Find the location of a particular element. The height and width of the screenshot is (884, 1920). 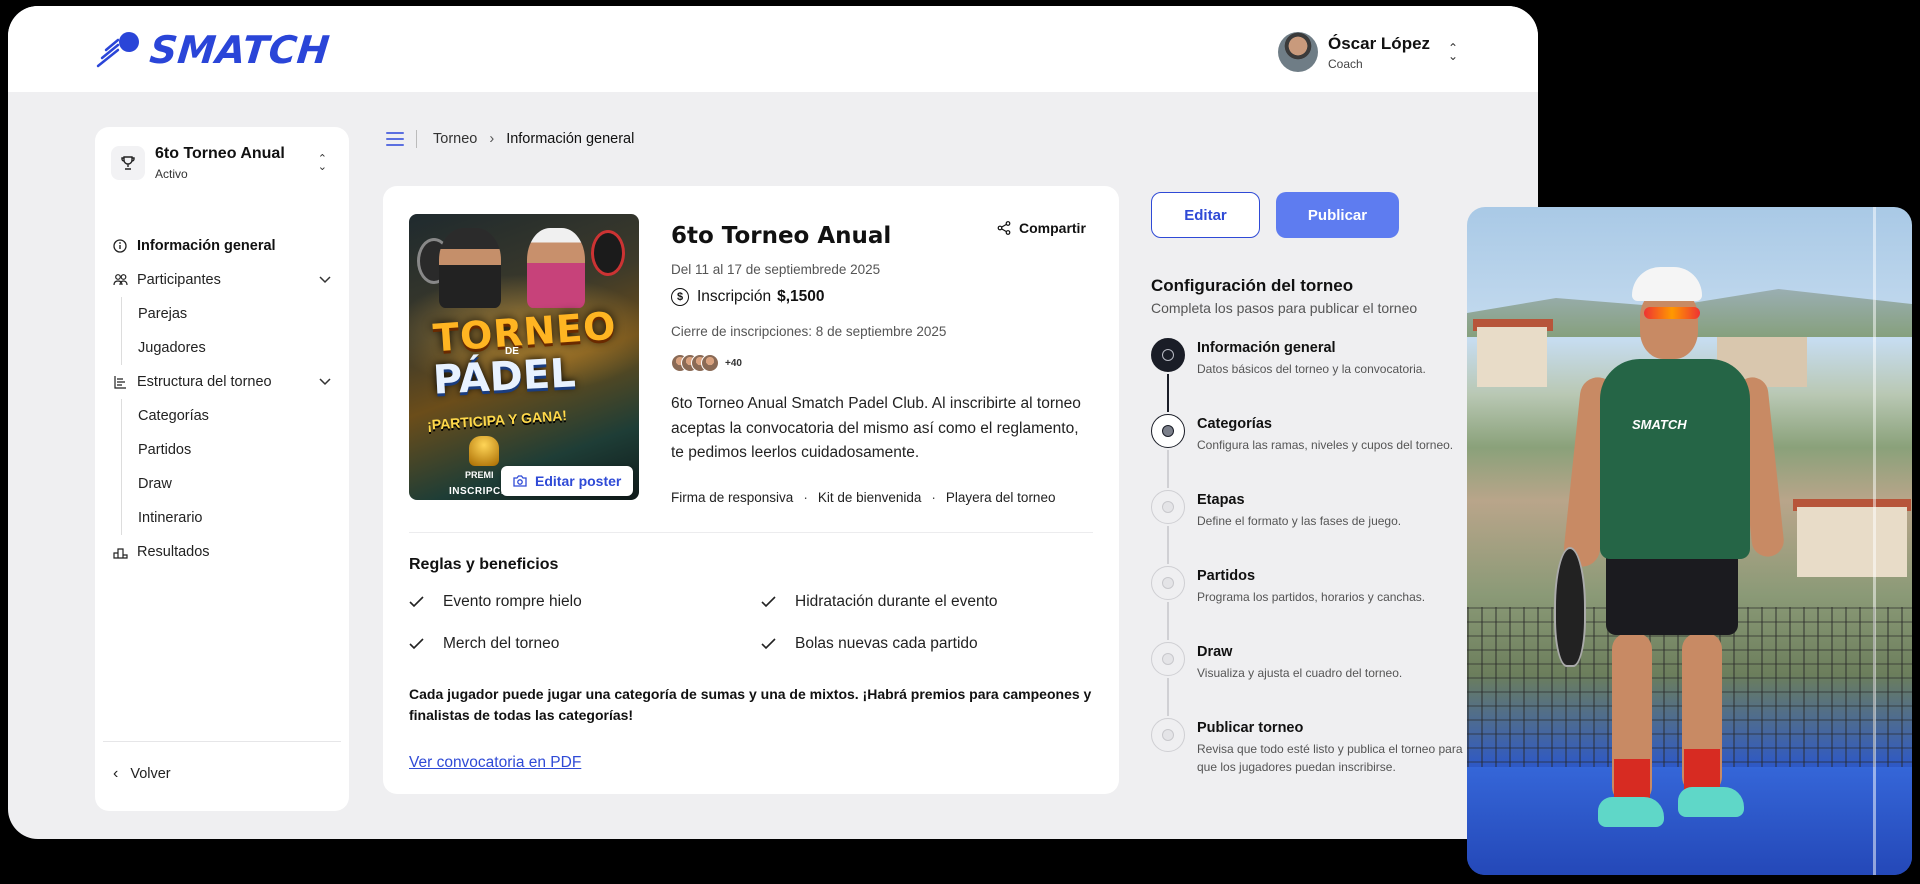

fee-value: $,1500 is located at coordinates (801, 296).